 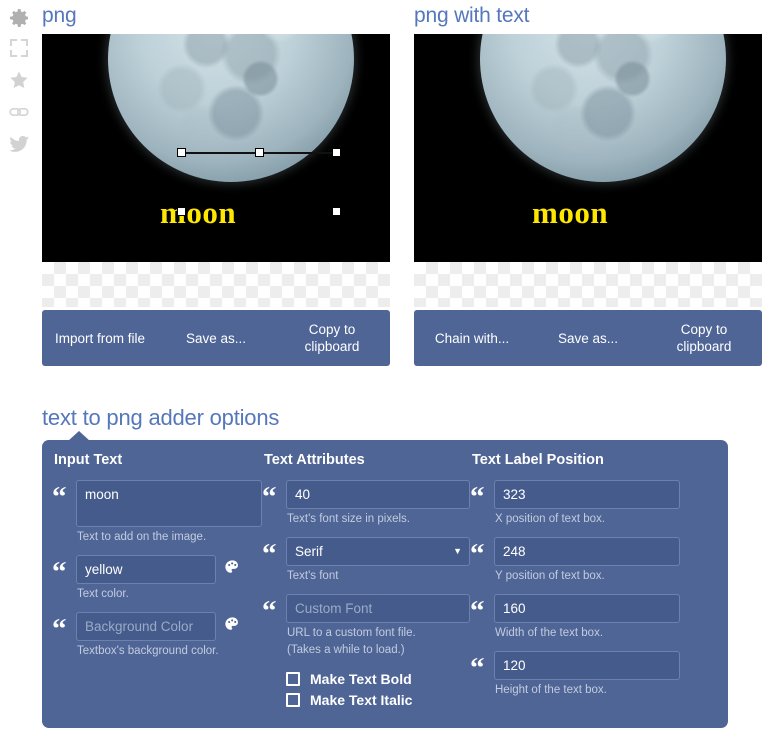 What do you see at coordinates (259, 152) in the screenshot?
I see `resize-handle-n` at bounding box center [259, 152].